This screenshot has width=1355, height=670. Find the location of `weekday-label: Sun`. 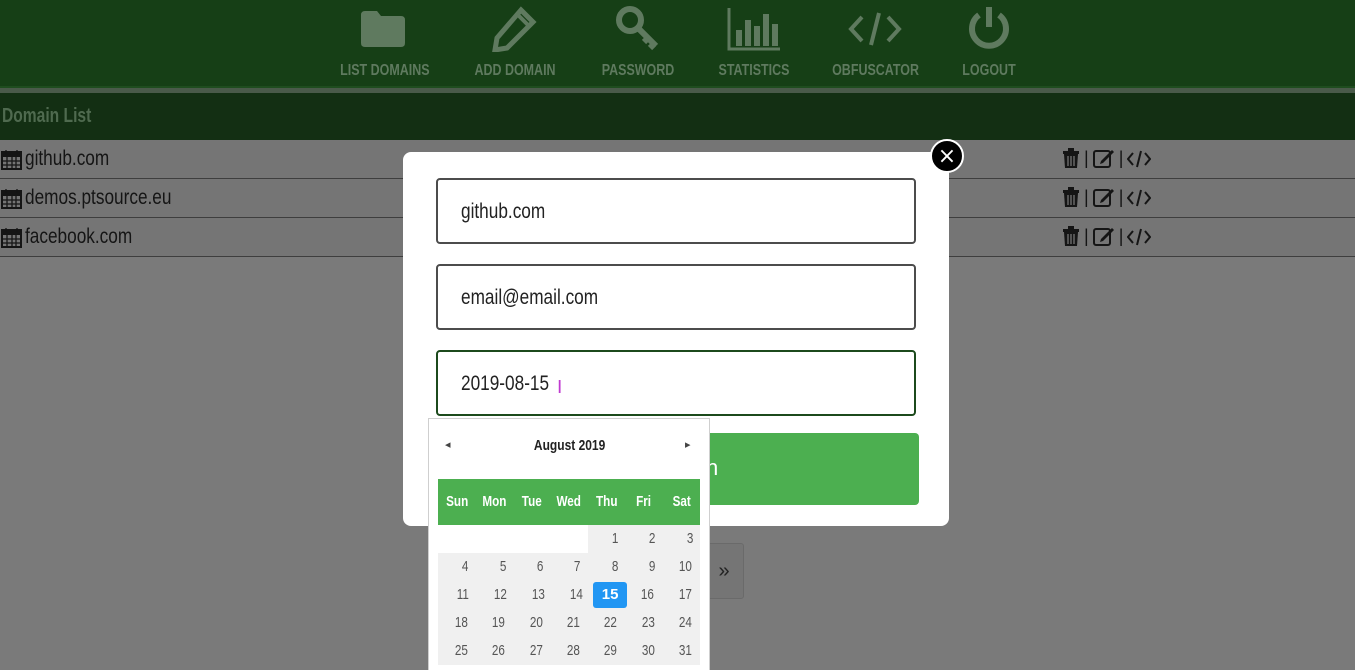

weekday-label: Sun is located at coordinates (456, 501).